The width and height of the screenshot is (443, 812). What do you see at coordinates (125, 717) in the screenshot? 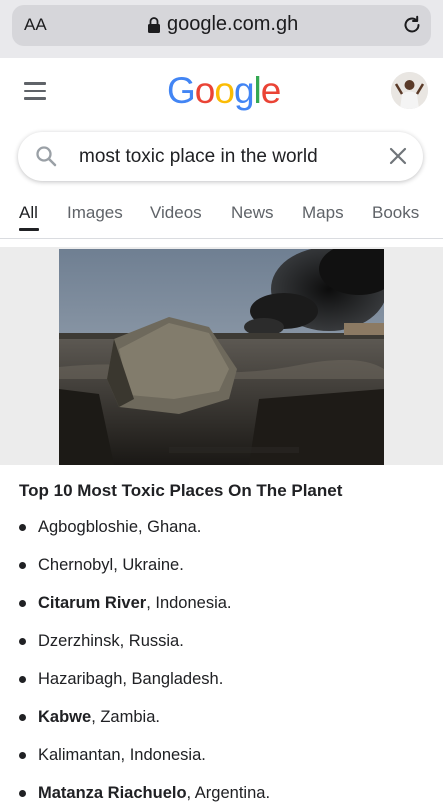
I see `list-item-rest: , Zambia.` at bounding box center [125, 717].